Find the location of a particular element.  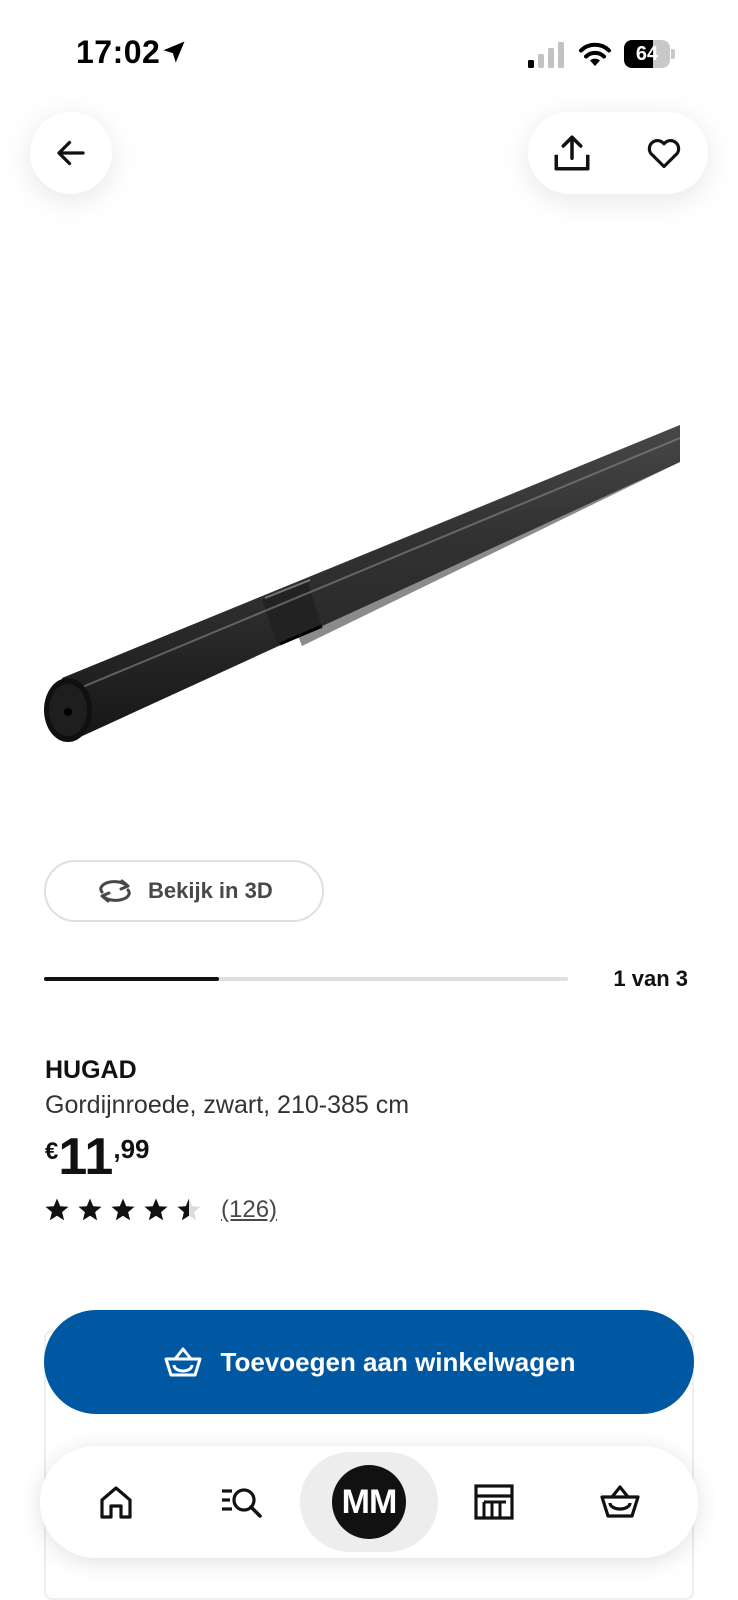

price-decimal: ,99 is located at coordinates (131, 1149).